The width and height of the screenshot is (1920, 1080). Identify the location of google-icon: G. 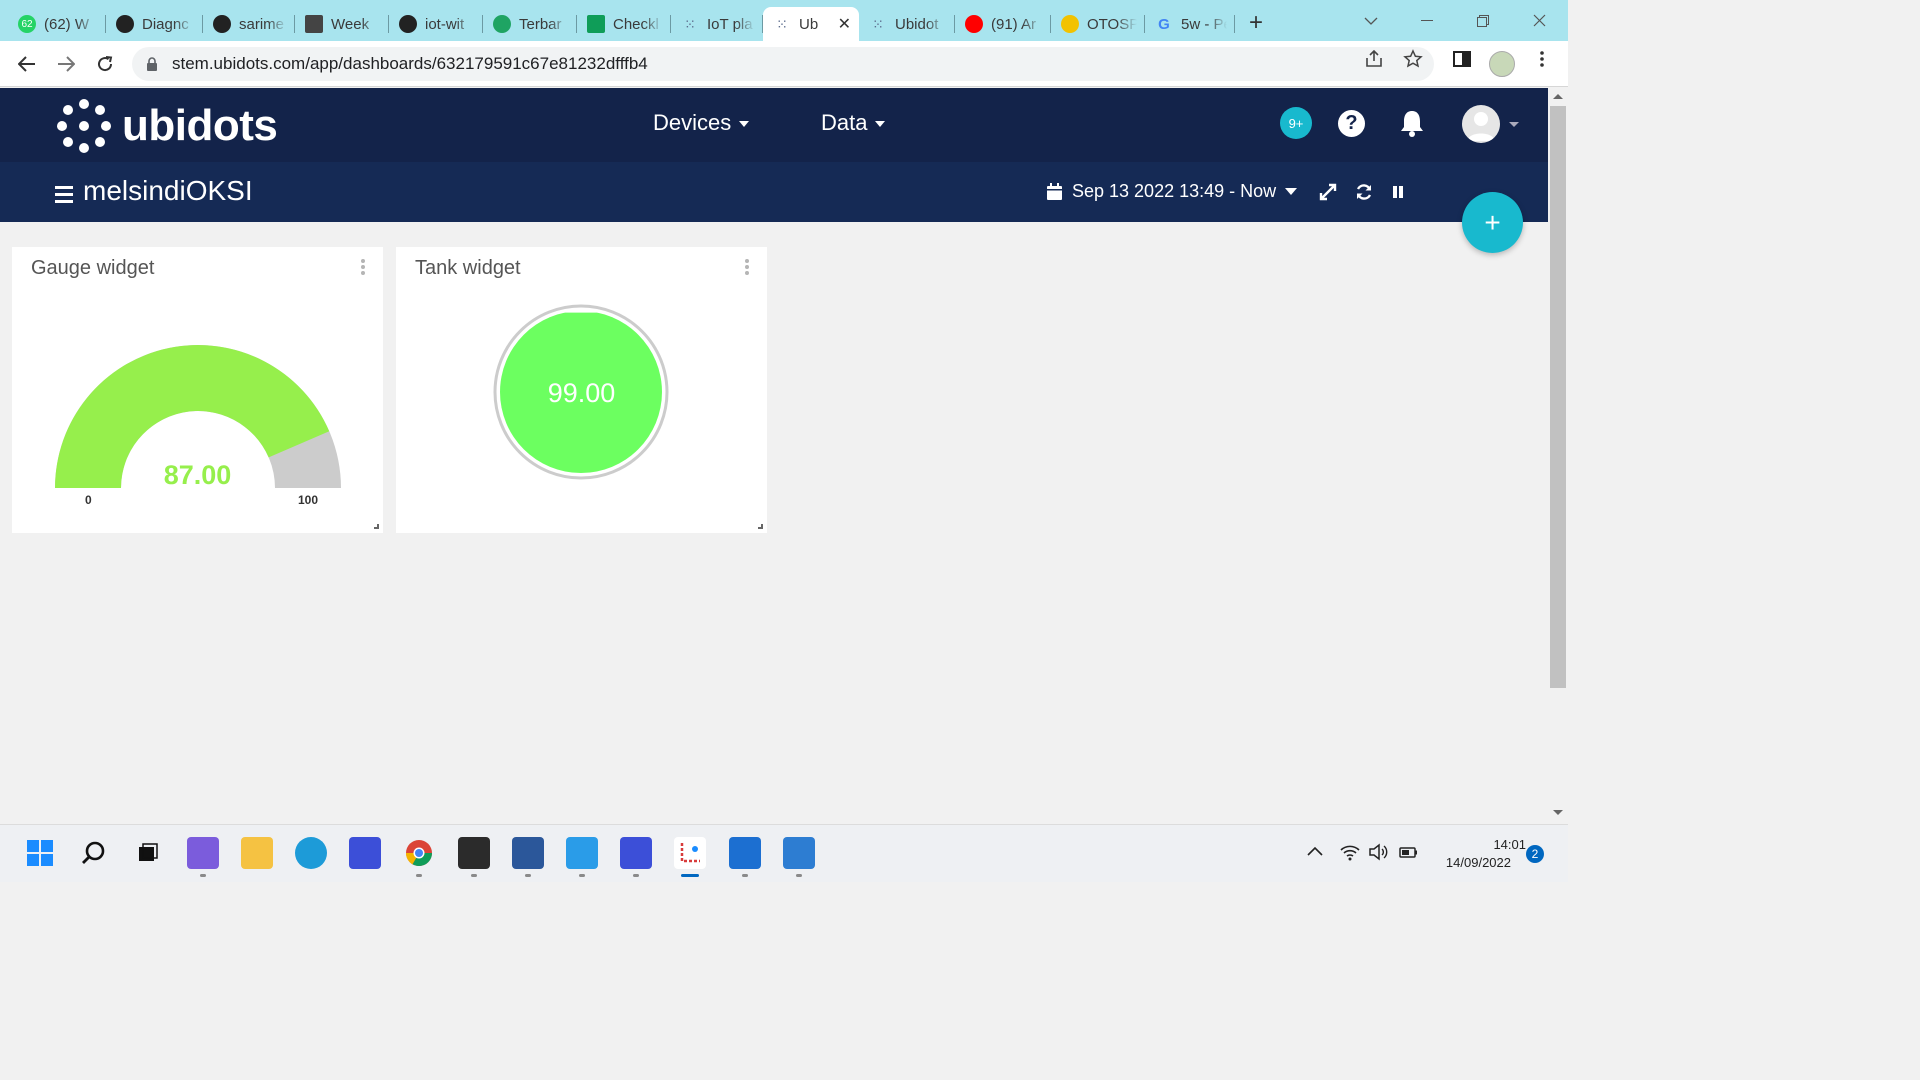
(1164, 24).